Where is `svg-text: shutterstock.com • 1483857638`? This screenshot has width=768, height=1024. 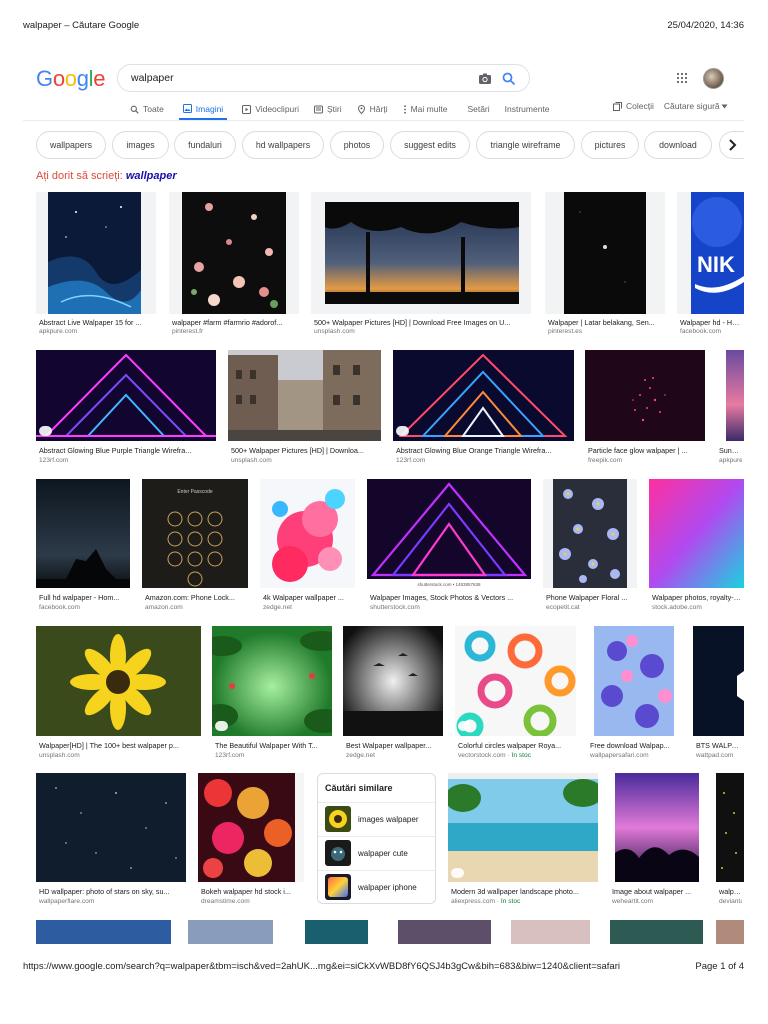 svg-text: shutterstock.com • 1483857638 is located at coordinates (449, 584).